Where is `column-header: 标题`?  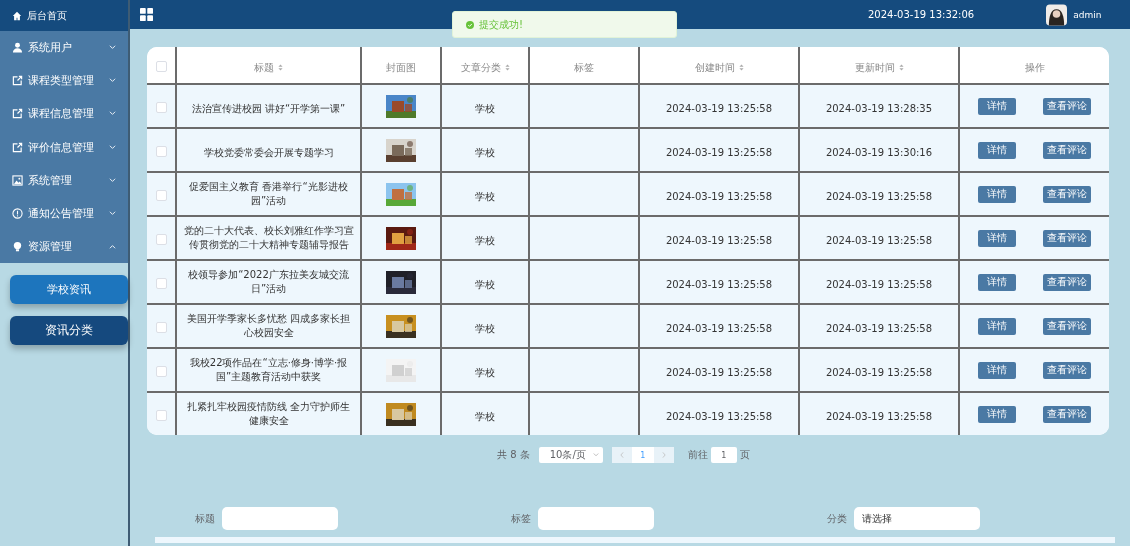
column-header: 标题 is located at coordinates (264, 67).